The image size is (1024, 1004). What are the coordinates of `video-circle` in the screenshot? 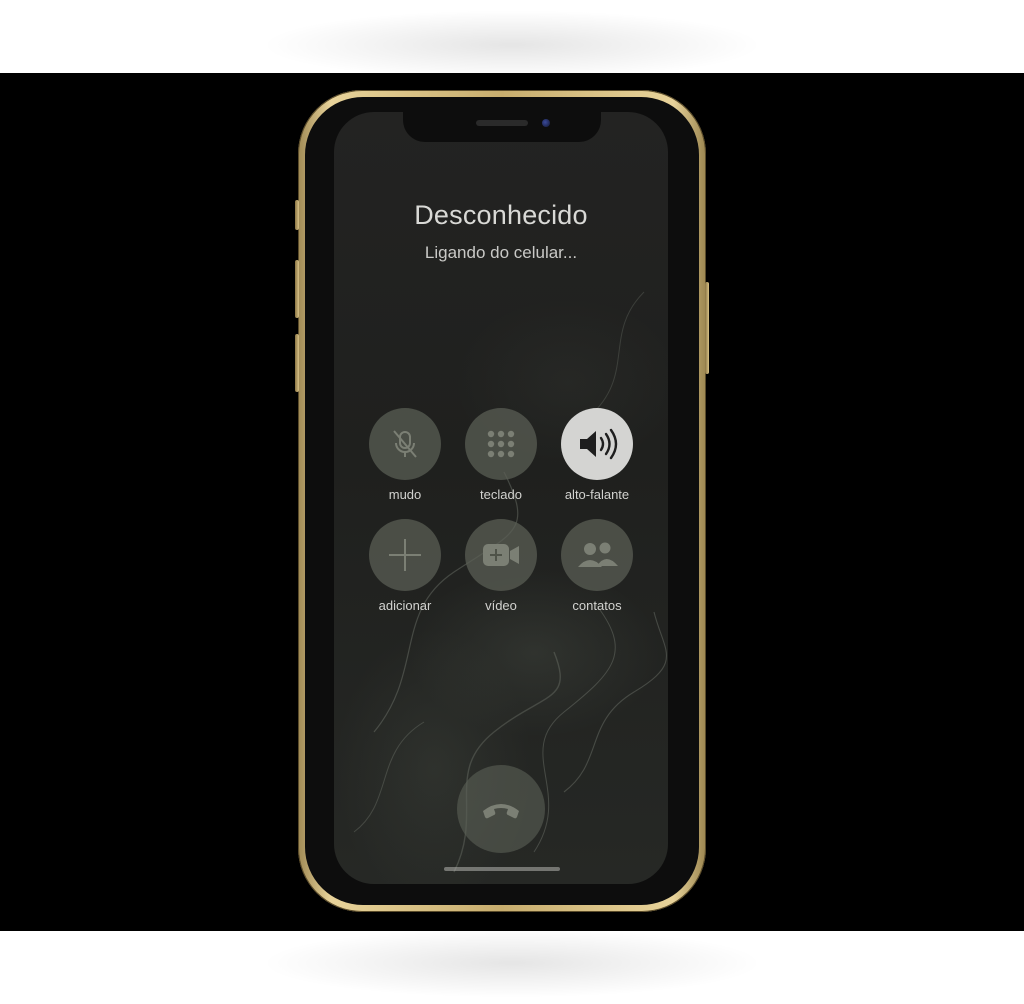 It's located at (501, 555).